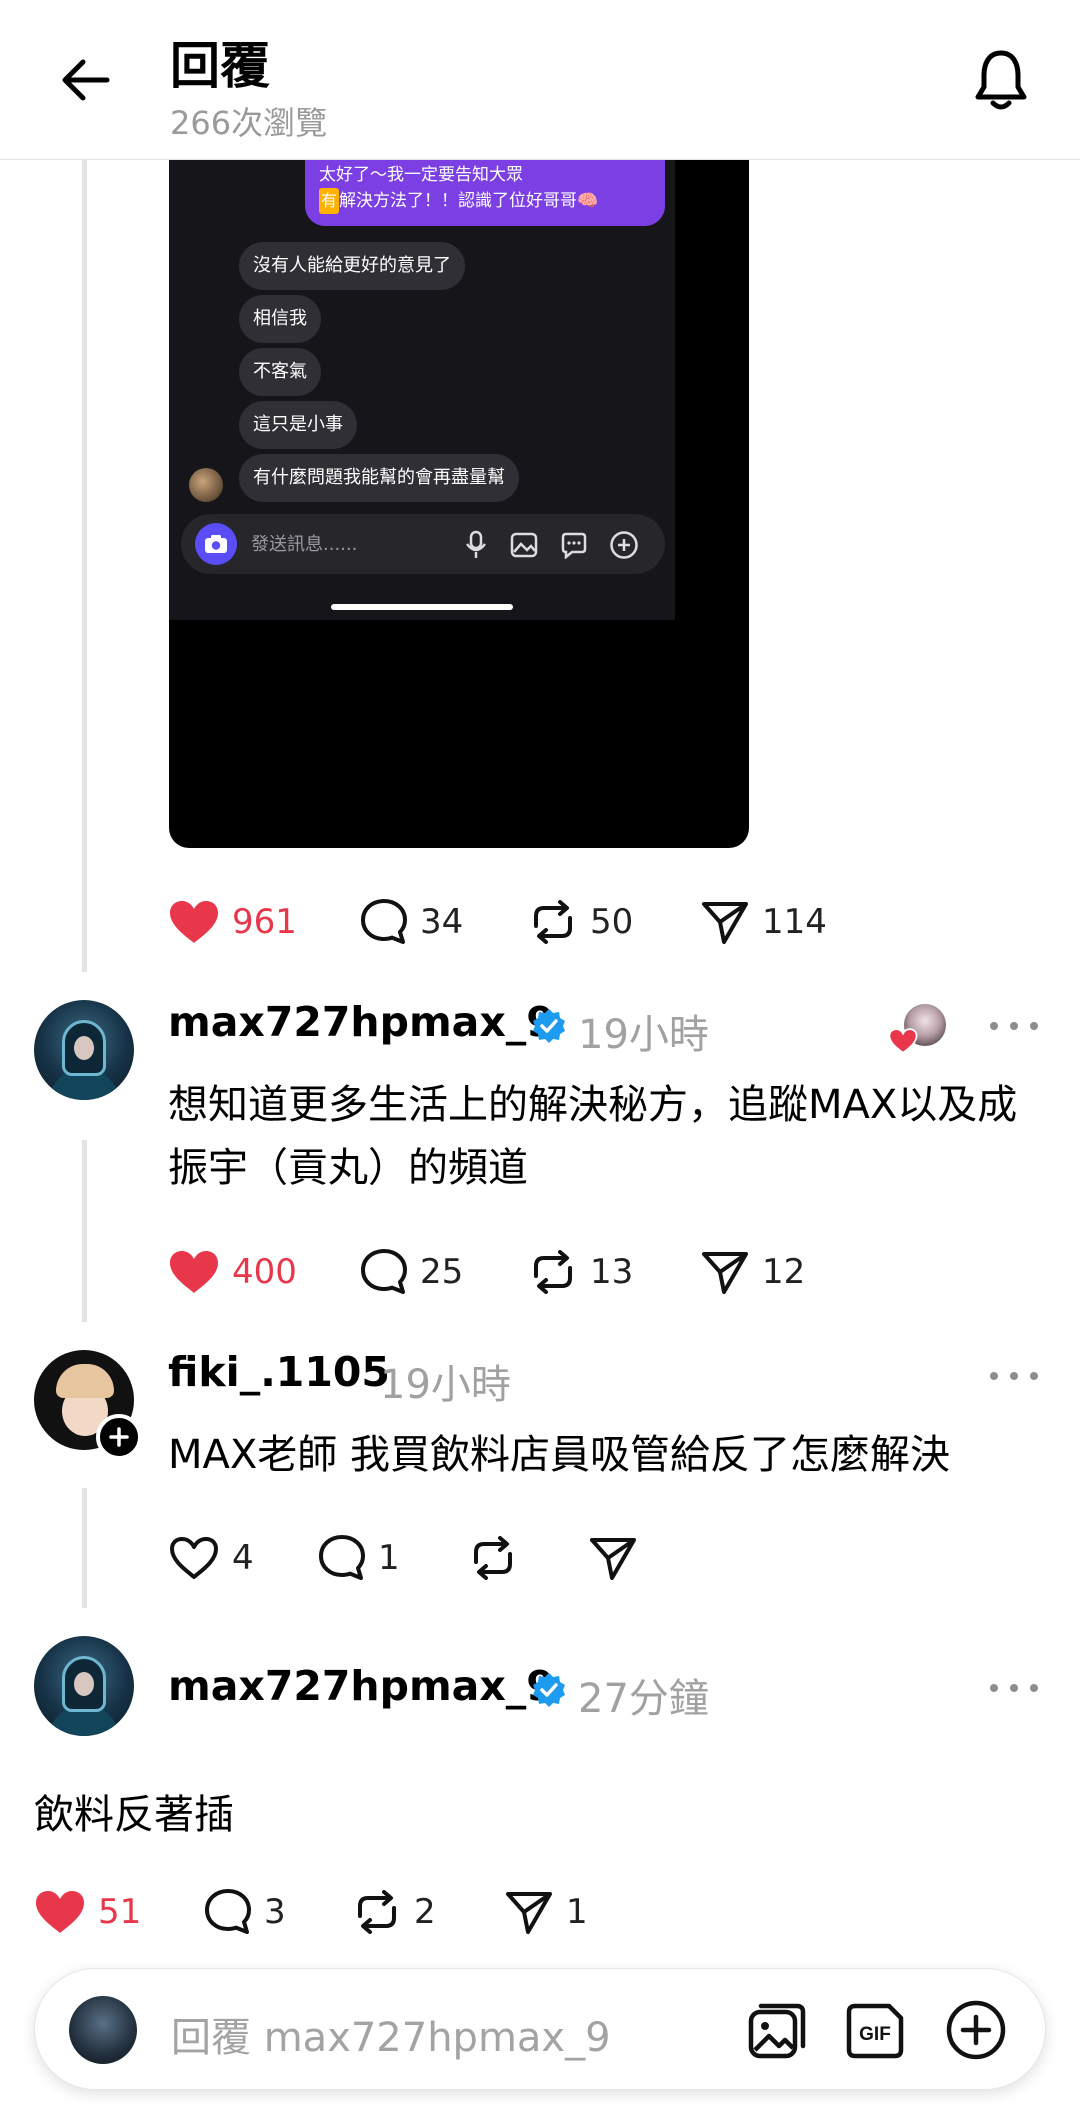 The height and width of the screenshot is (2125, 1080). I want to click on like-button: 400, so click(232, 1272).